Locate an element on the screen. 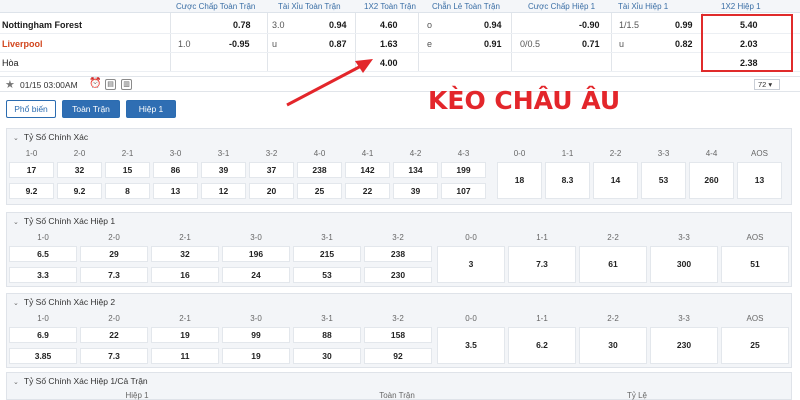  odds-cell: 196 is located at coordinates (256, 254).